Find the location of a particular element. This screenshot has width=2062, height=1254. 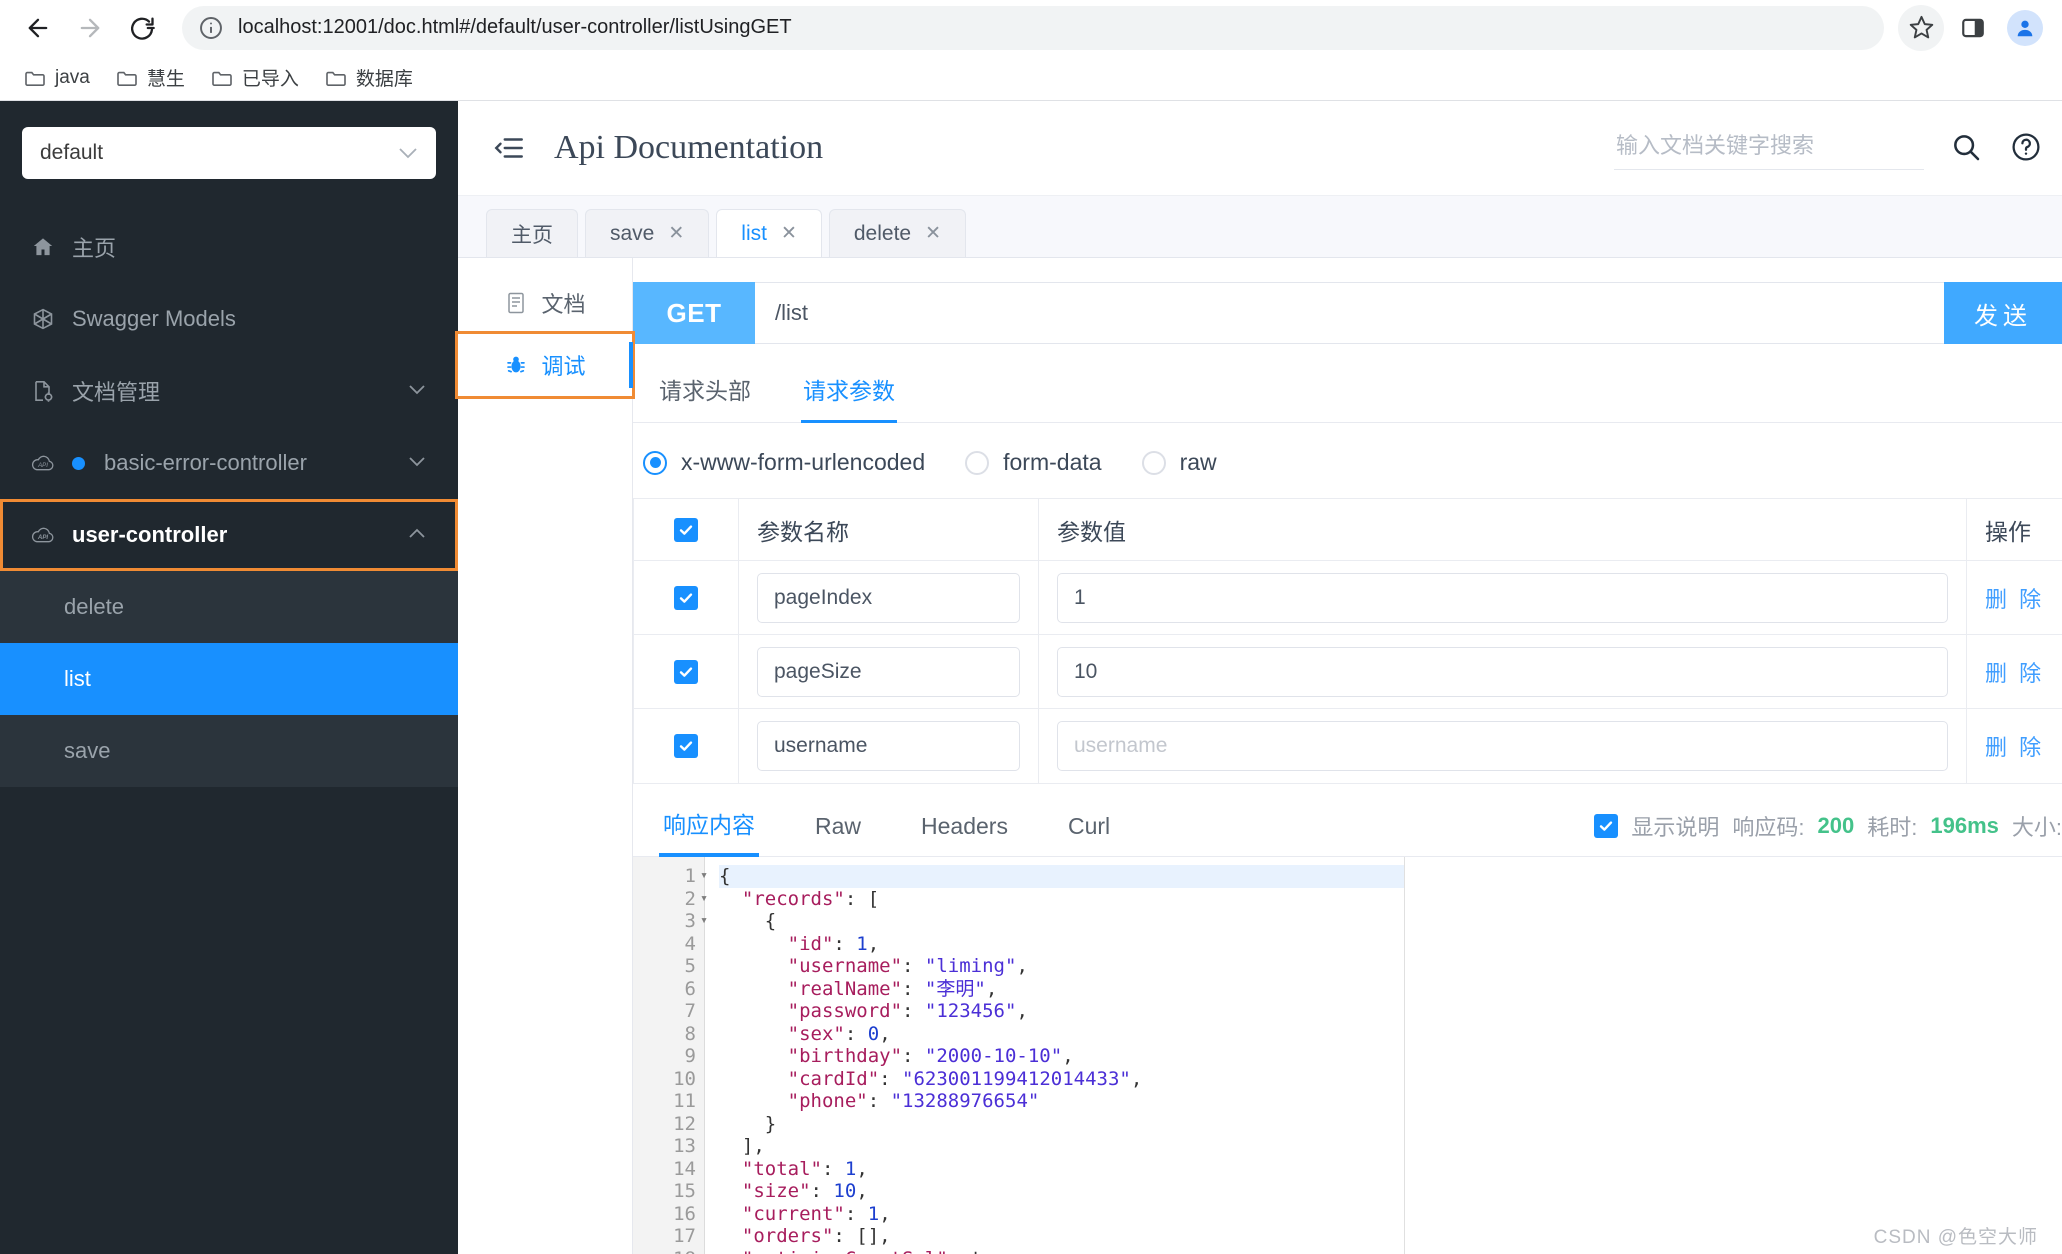

sidebar-subitem-label: list is located at coordinates (77, 678).